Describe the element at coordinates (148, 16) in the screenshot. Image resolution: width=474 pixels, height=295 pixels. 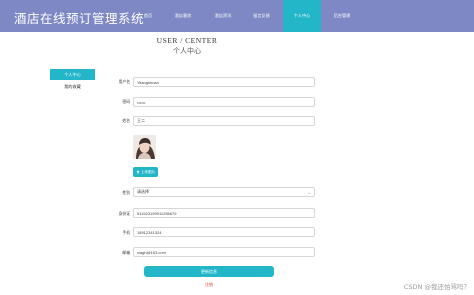
I see `nav-home: 首页` at that location.